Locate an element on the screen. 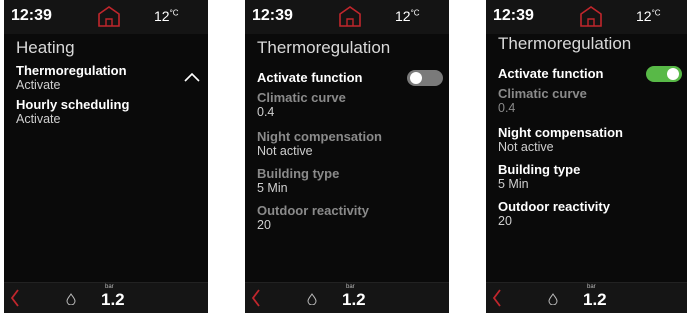 Image resolution: width=687 pixels, height=313 pixels. menu-item-label: Hourly scheduling is located at coordinates (73, 104).